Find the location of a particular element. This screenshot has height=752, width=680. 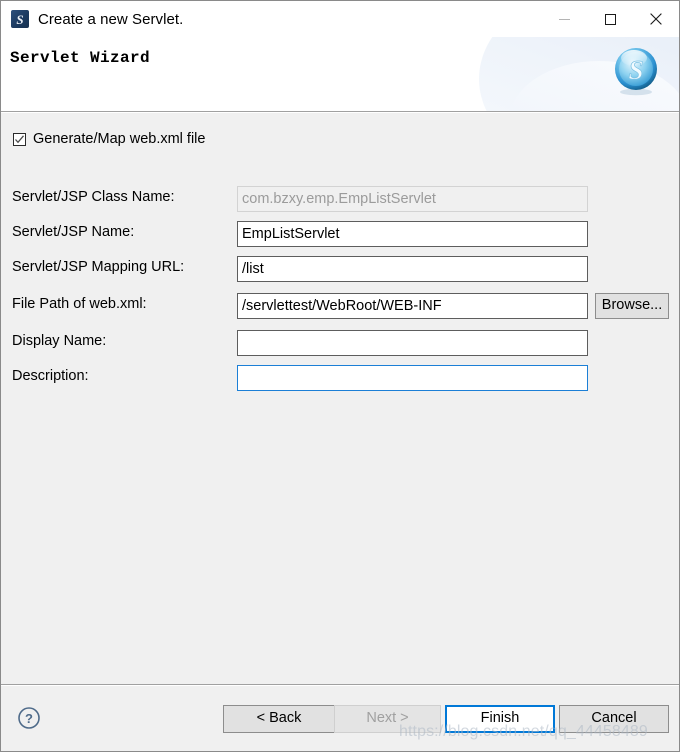

label-webxml-path: File Path of web.xml: is located at coordinates (79, 304).